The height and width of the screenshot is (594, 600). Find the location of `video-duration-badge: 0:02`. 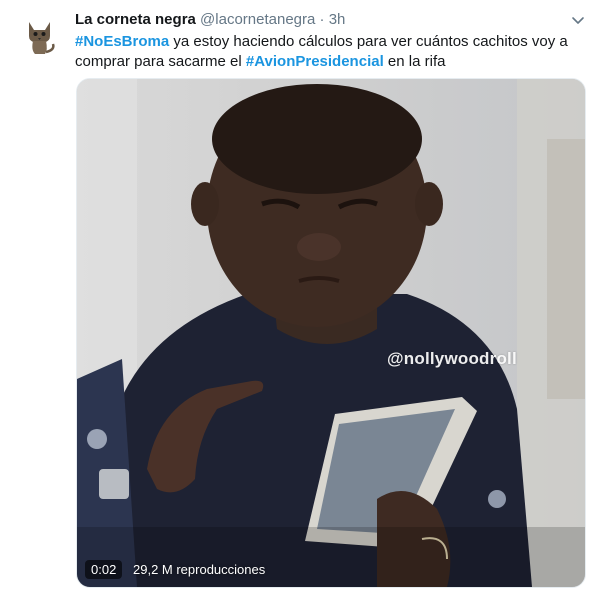

video-duration-badge: 0:02 is located at coordinates (104, 569).